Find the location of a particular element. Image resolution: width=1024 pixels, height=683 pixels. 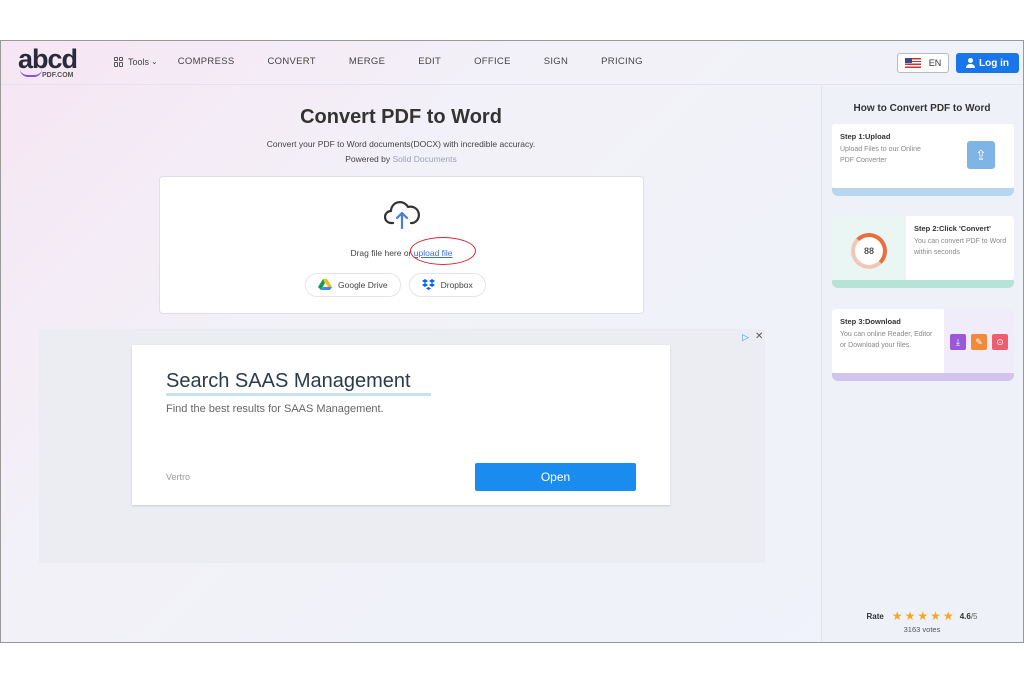

nav-pricing: PRICING is located at coordinates (622, 61).